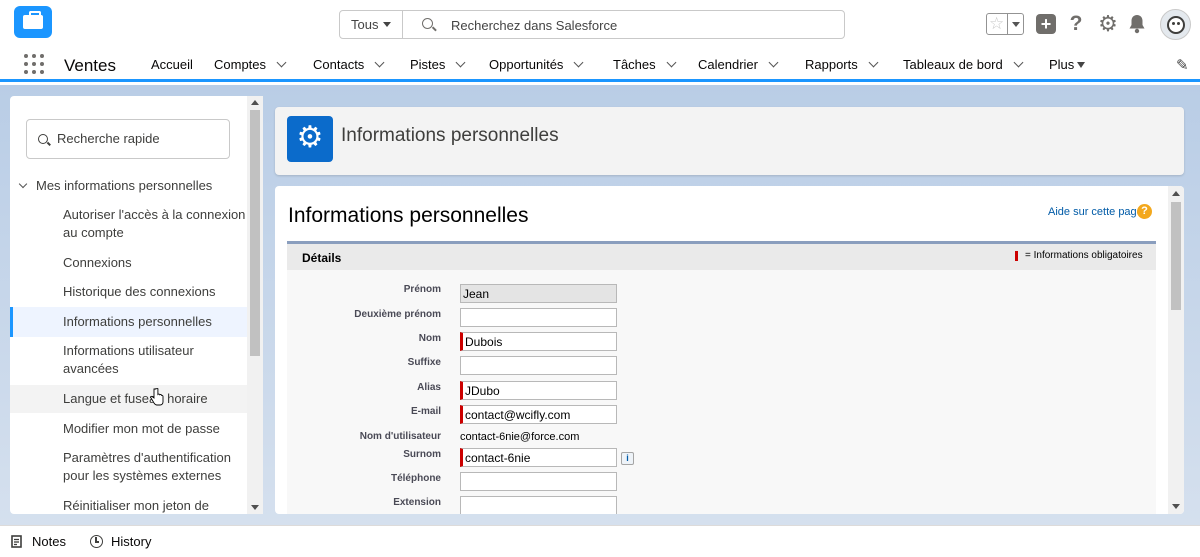 The image size is (1200, 557). What do you see at coordinates (400, 436) in the screenshot?
I see `field-label-nom-utilisateur: Nom d'utilisateur` at bounding box center [400, 436].